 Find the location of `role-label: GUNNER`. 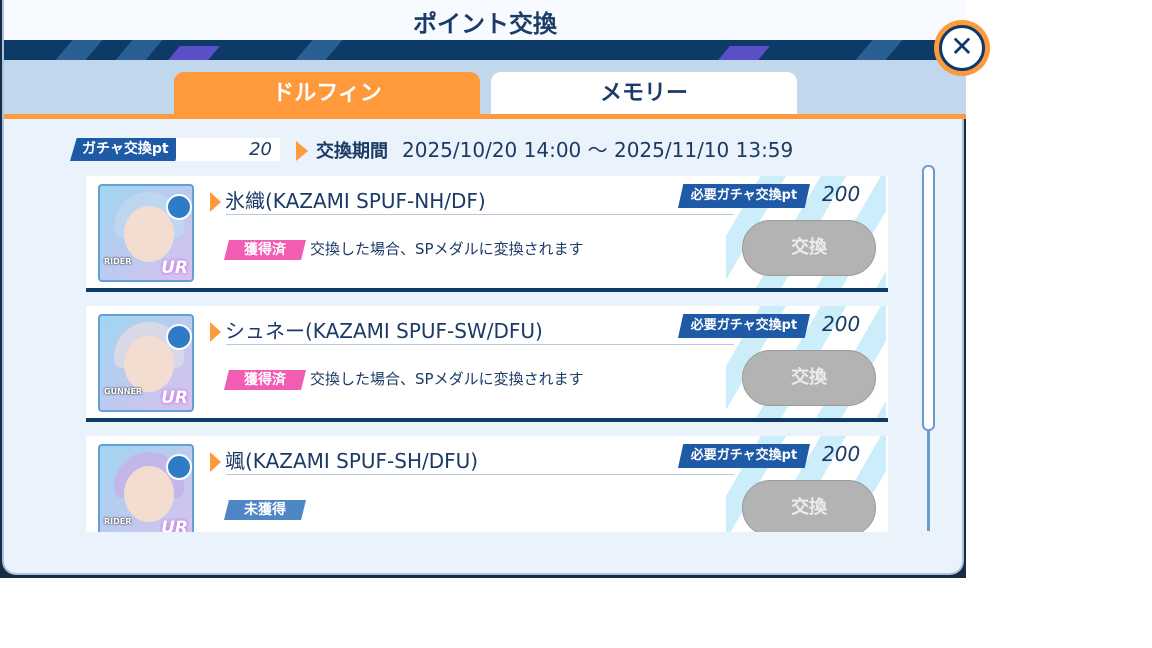

role-label: GUNNER is located at coordinates (123, 391).